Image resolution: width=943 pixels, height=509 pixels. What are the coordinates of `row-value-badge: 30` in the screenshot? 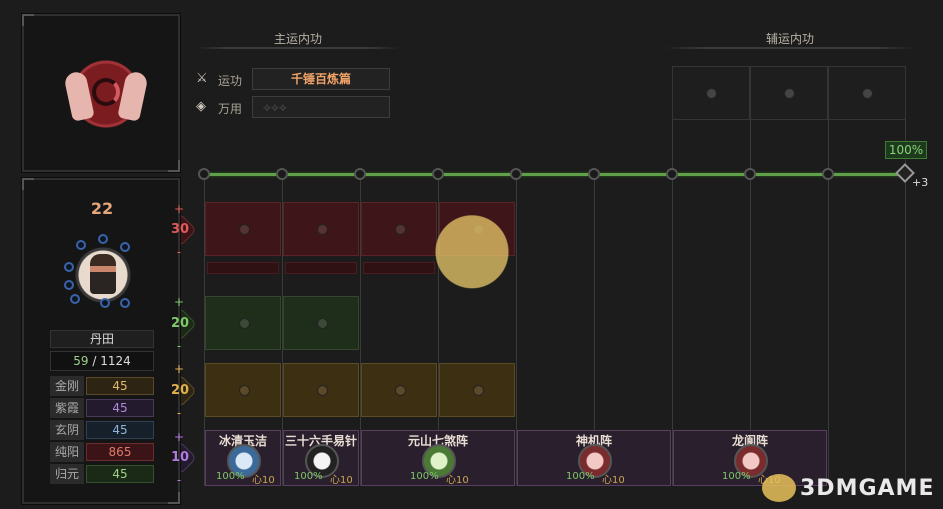 It's located at (180, 230).